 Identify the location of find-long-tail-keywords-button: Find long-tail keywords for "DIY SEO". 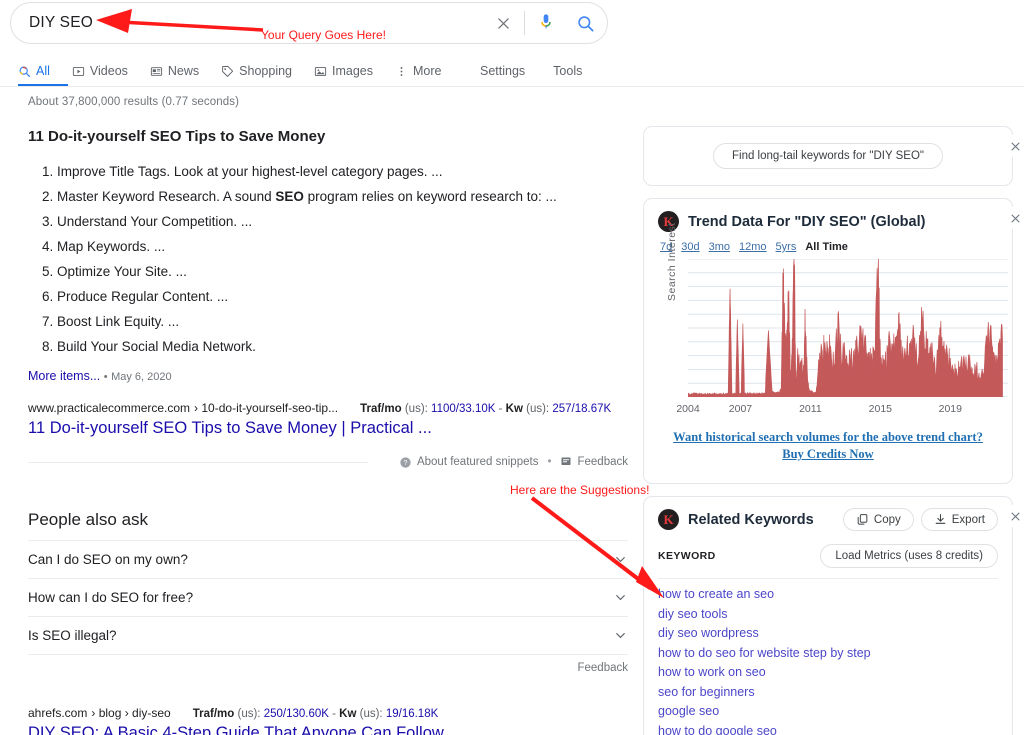
(828, 156).